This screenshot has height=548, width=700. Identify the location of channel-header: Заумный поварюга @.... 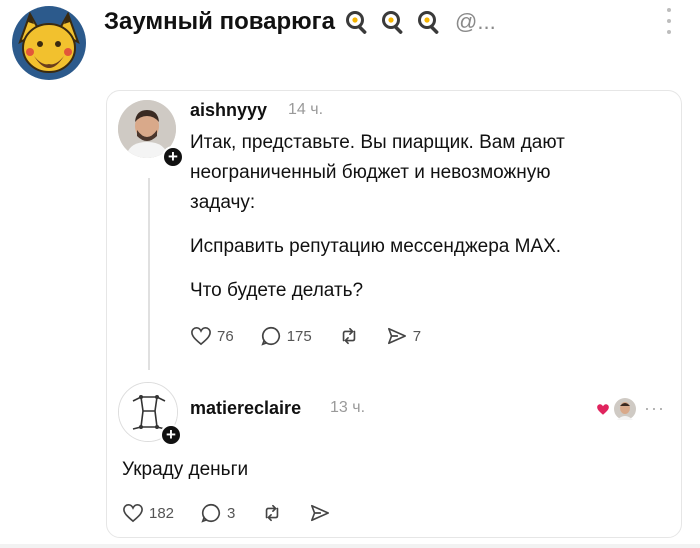
(350, 40).